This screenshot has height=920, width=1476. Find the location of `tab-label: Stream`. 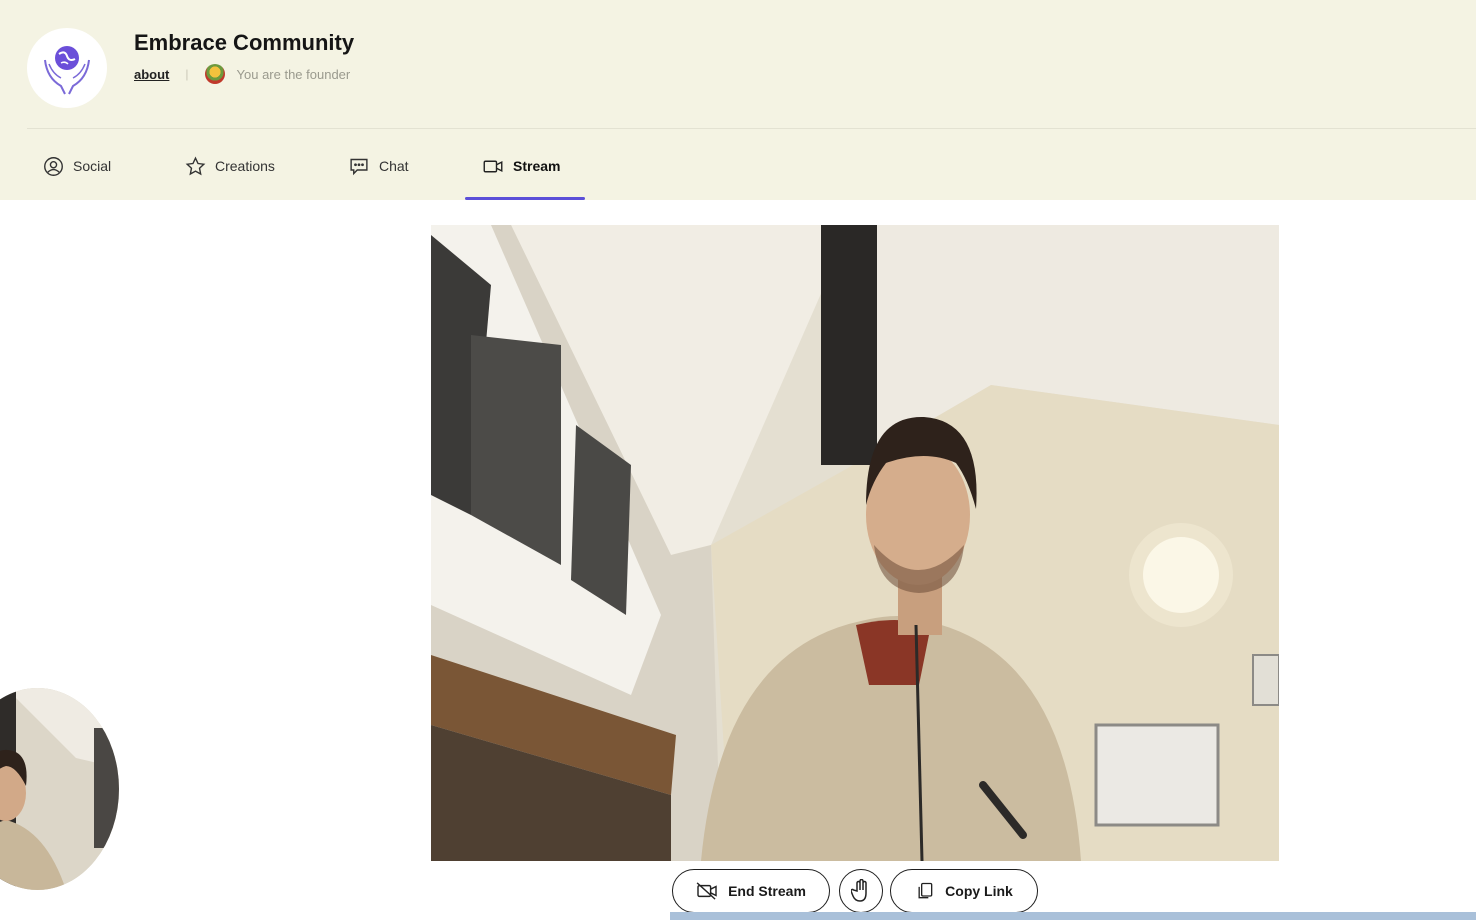

tab-label: Stream is located at coordinates (537, 166).